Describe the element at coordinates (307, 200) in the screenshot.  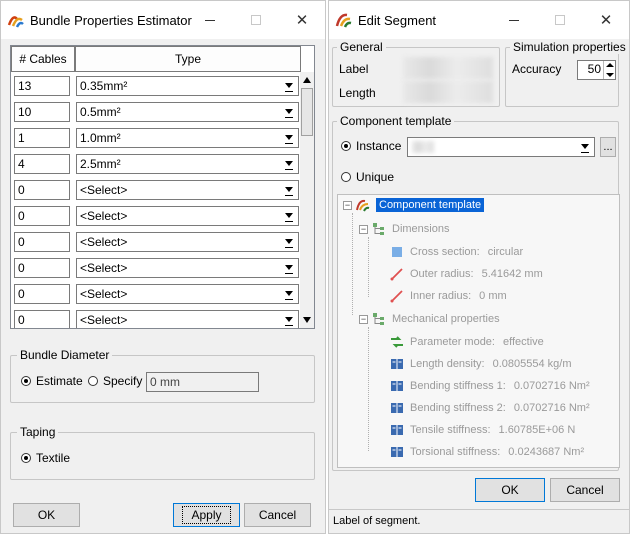
I see `grid-scrollbar` at that location.